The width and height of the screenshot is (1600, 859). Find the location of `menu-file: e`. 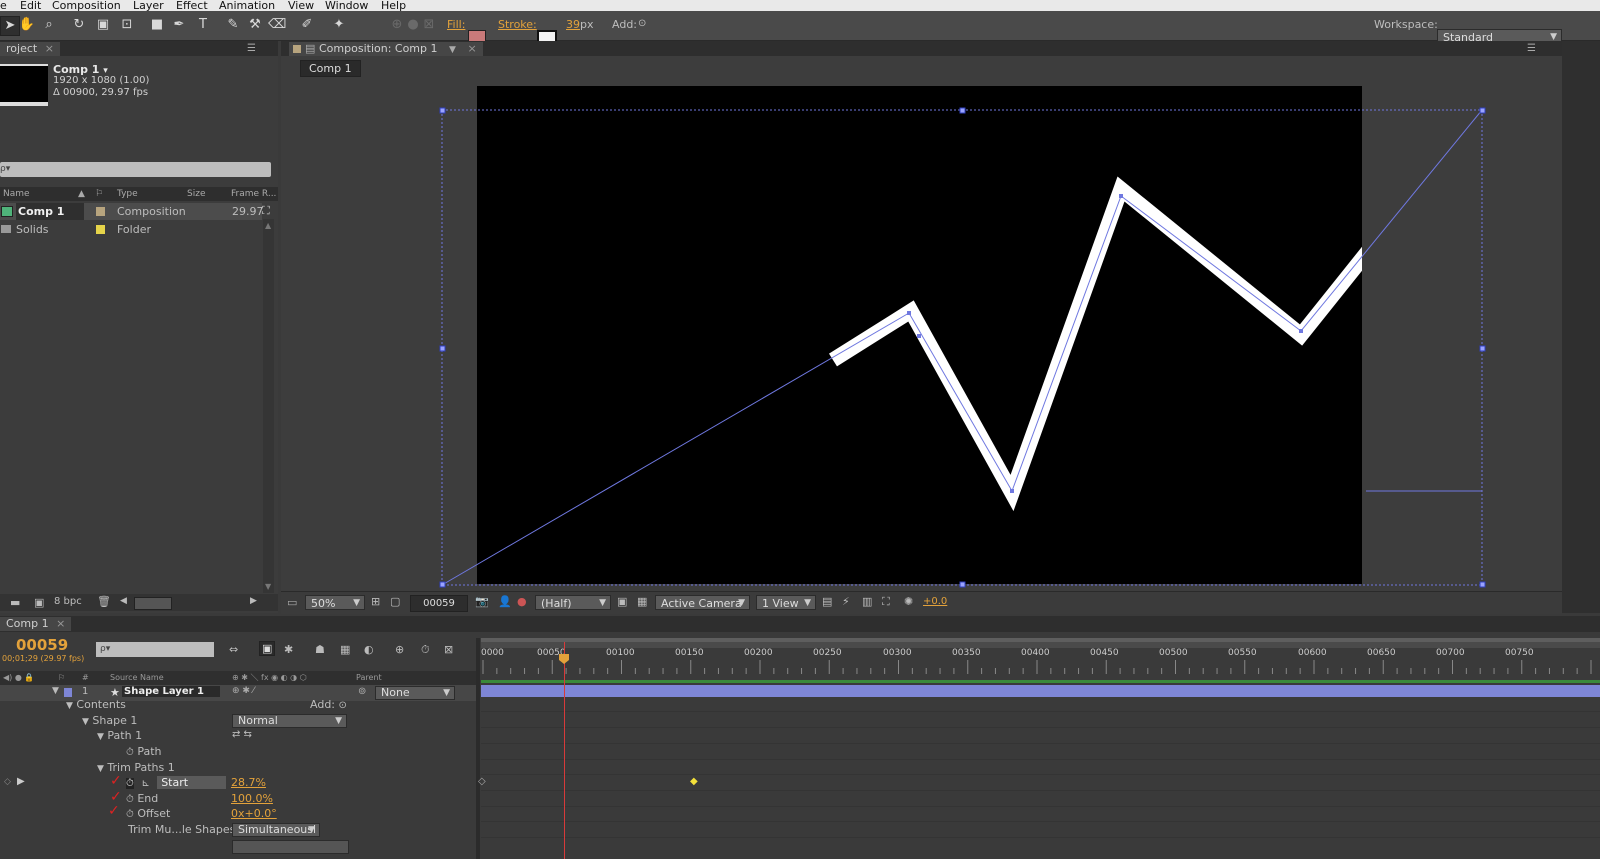

menu-file: e is located at coordinates (3, 5).